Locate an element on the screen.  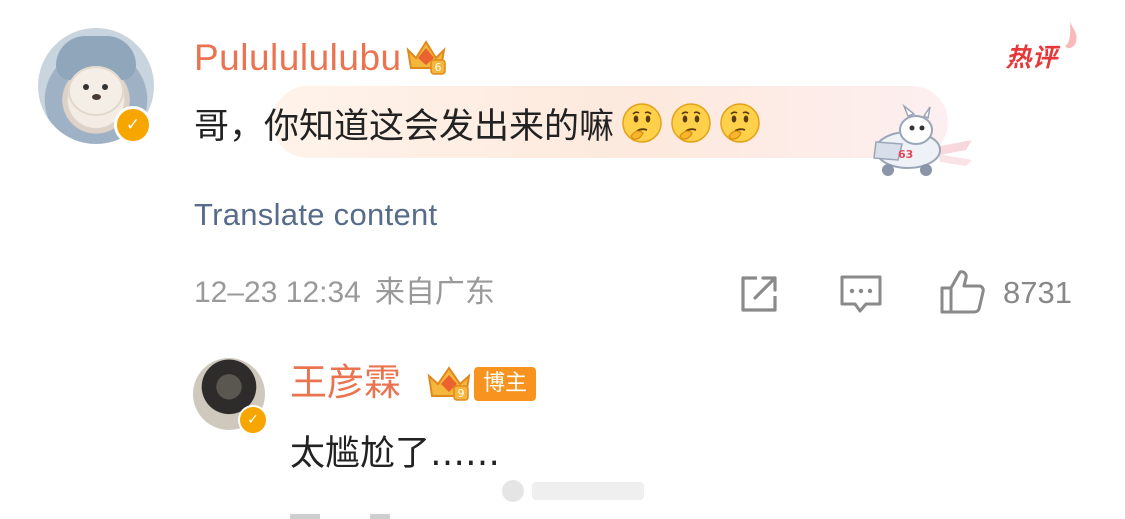
translate-content-link: Translate content is located at coordinates (315, 215).